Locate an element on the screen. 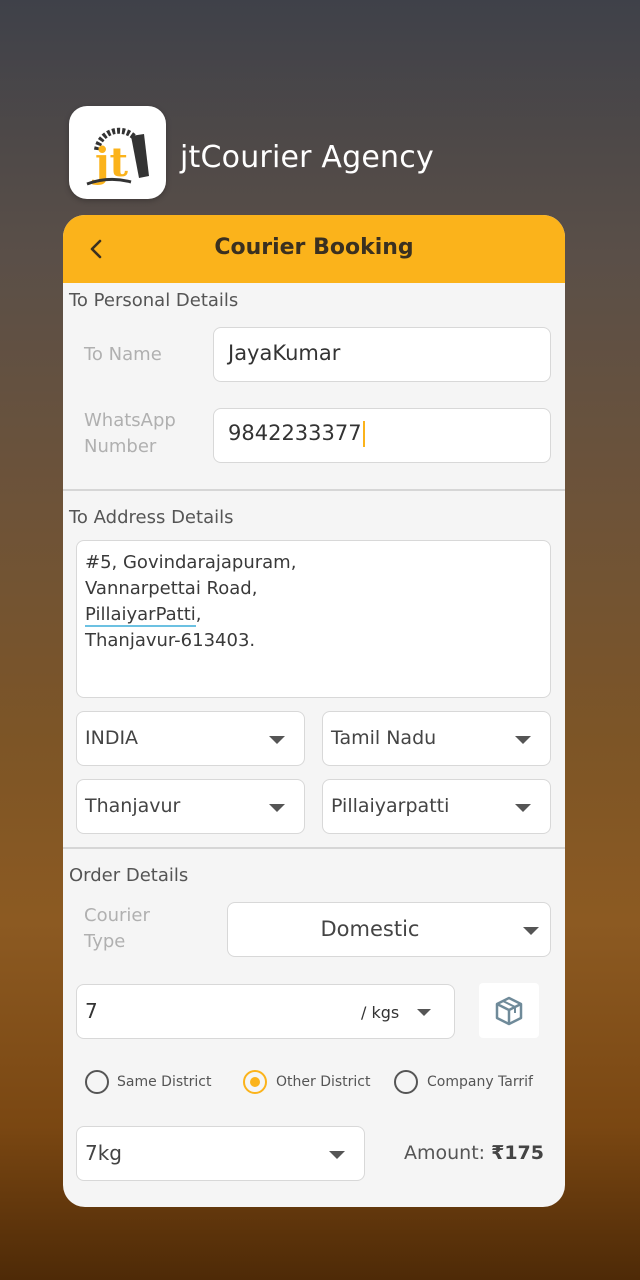  courier-type-label: Courier Type is located at coordinates (117, 928).